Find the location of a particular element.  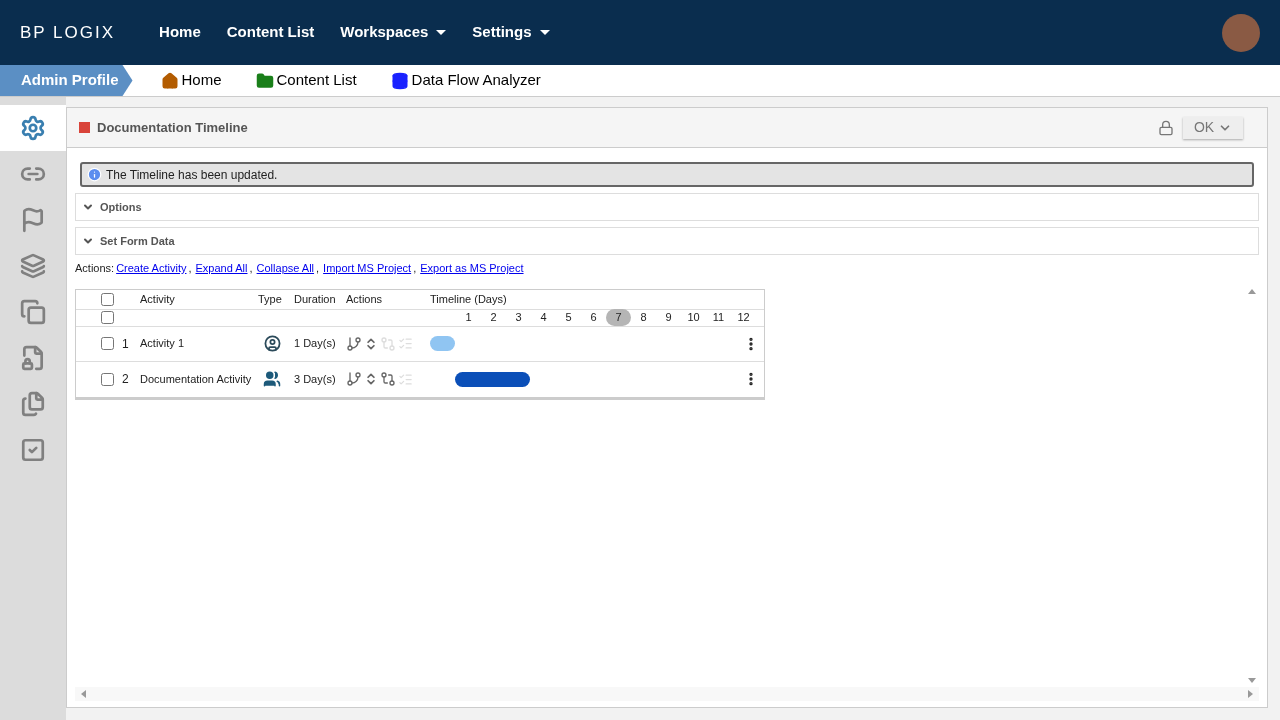

action-link: Create Activity is located at coordinates (151, 268).